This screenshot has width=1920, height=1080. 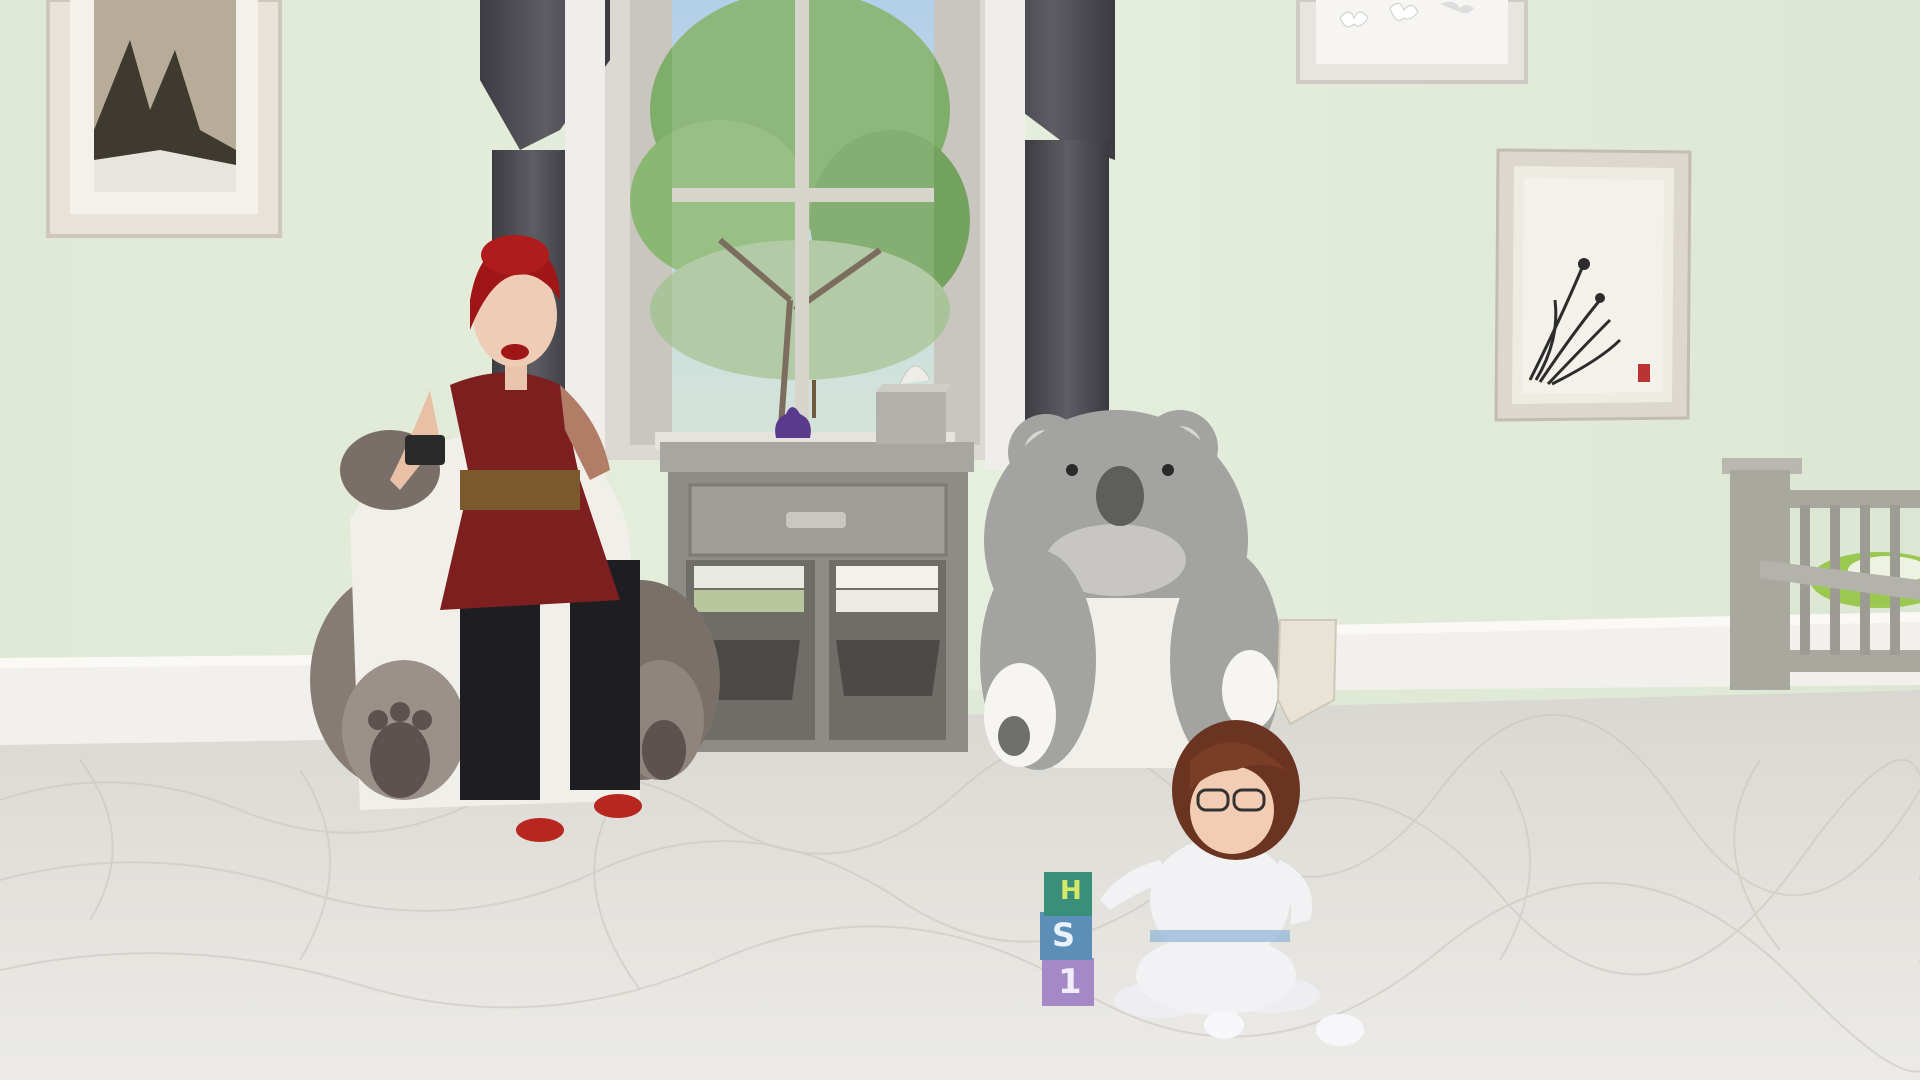 What do you see at coordinates (805, 230) in the screenshot?
I see `window` at bounding box center [805, 230].